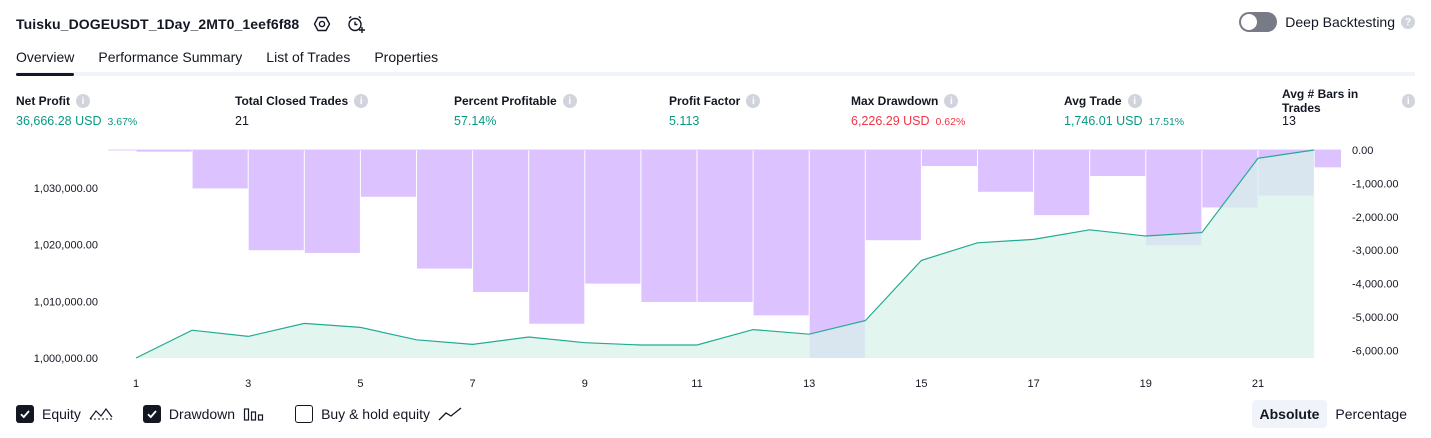 The image size is (1431, 438). I want to click on drawdown-checkbox, so click(151, 414).